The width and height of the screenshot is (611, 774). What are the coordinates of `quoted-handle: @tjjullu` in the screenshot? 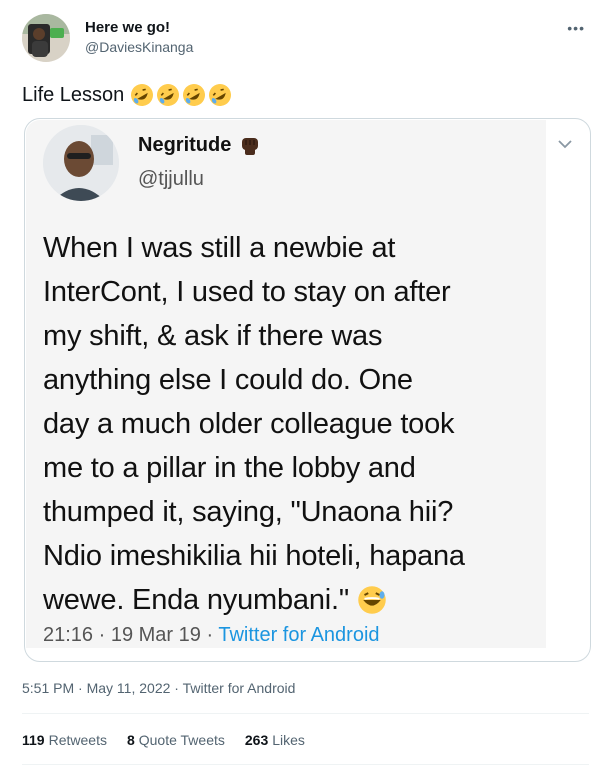 It's located at (171, 179).